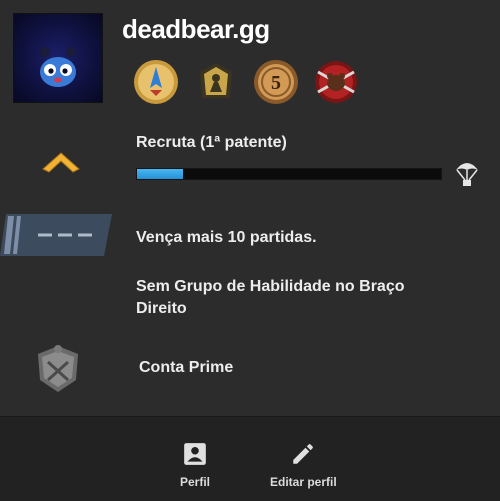  Describe the element at coordinates (196, 29) in the screenshot. I see `username: deadbear.gg` at that location.